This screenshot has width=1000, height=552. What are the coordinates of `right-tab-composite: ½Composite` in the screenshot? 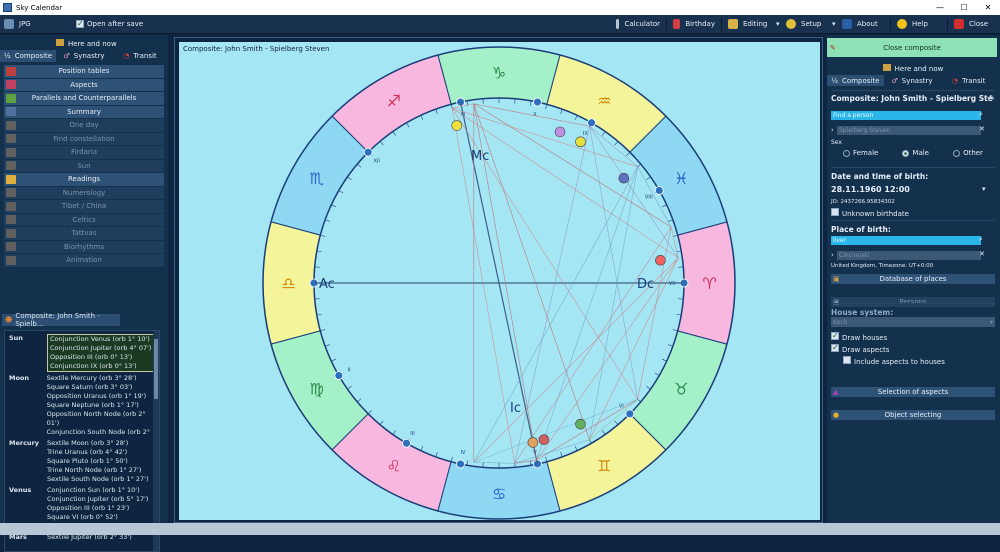 It's located at (855, 80).